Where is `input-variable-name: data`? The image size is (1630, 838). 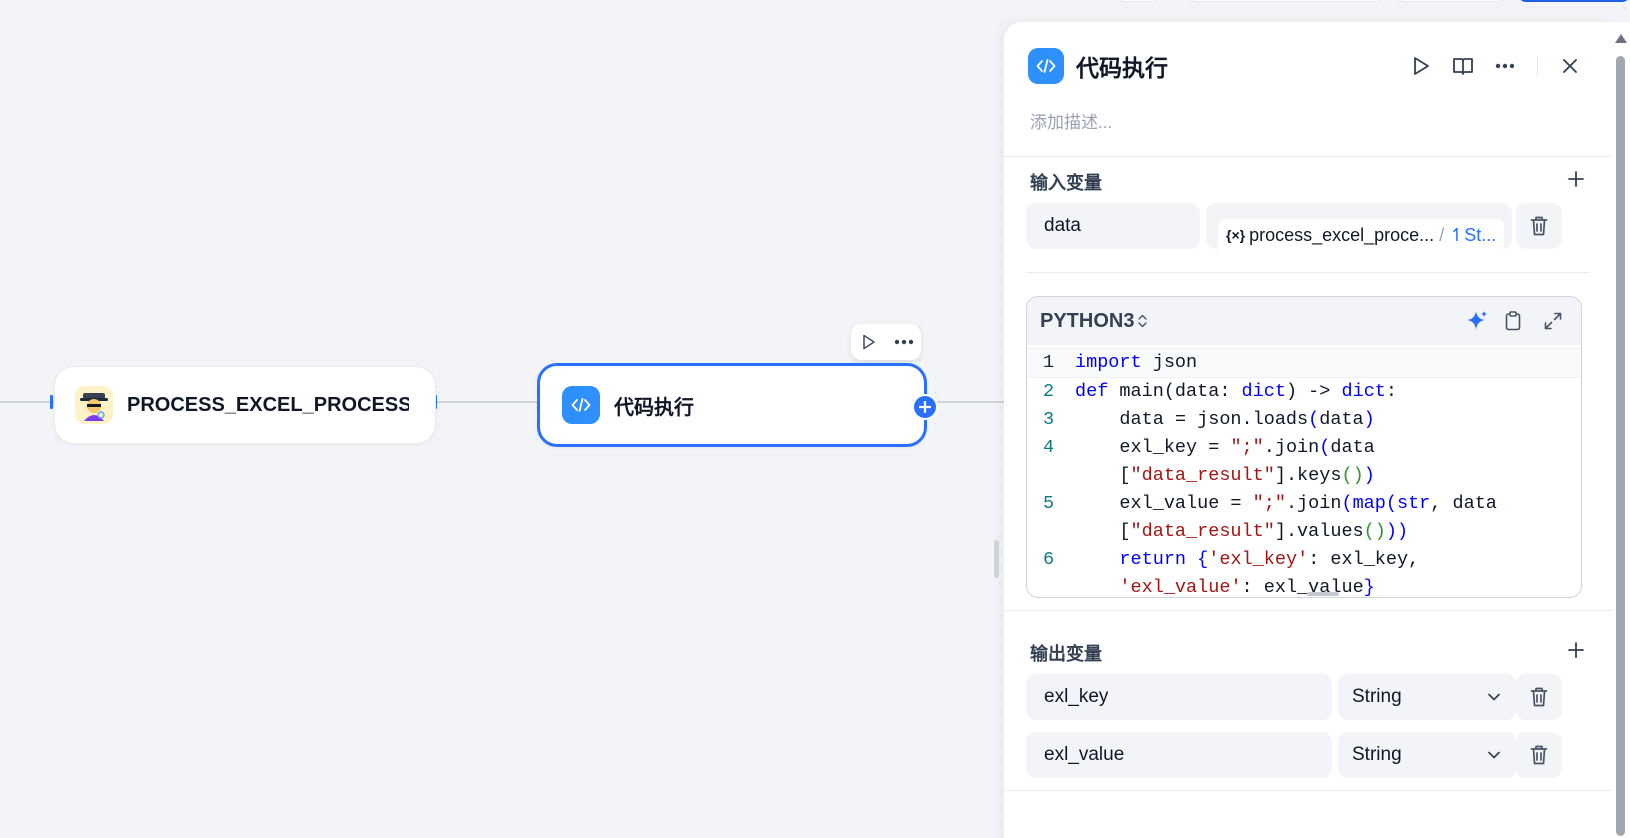 input-variable-name: data is located at coordinates (1113, 226).